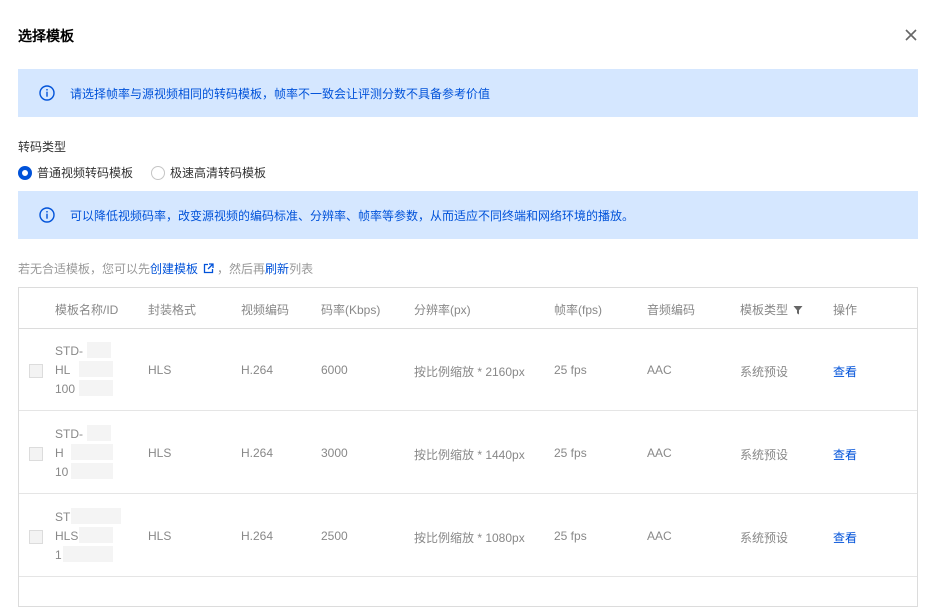 This screenshot has width=932, height=607. I want to click on external-link-icon, so click(208, 268).